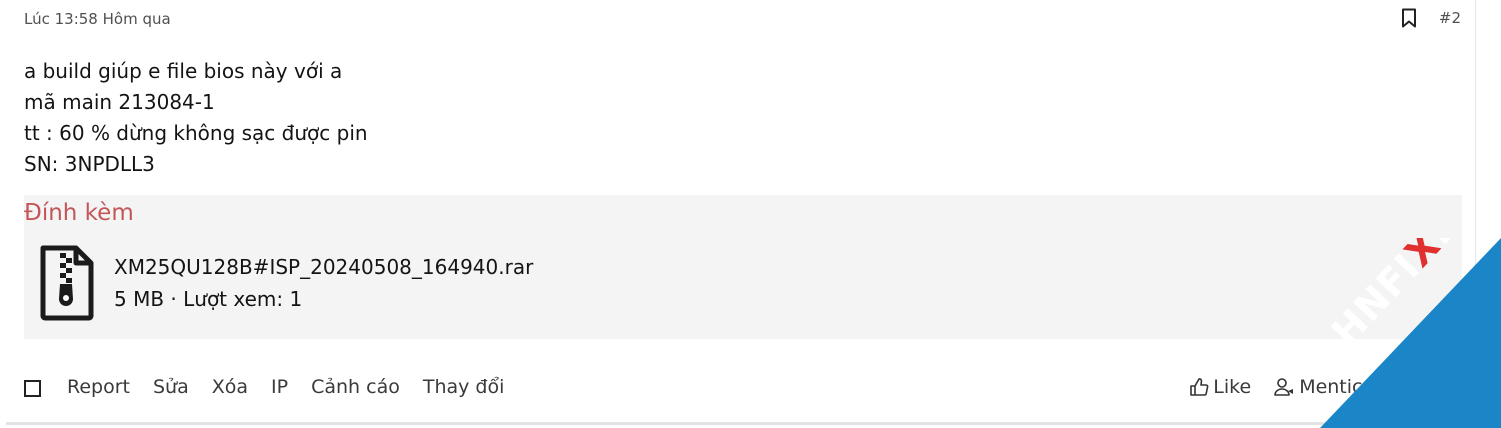  I want to click on thumbs-up-icon, so click(1199, 387).